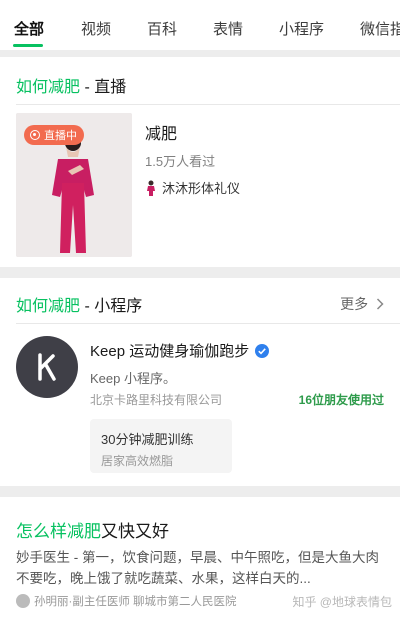 Image resolution: width=400 pixels, height=628 pixels. I want to click on app-description: Keep 小程序。, so click(133, 378).